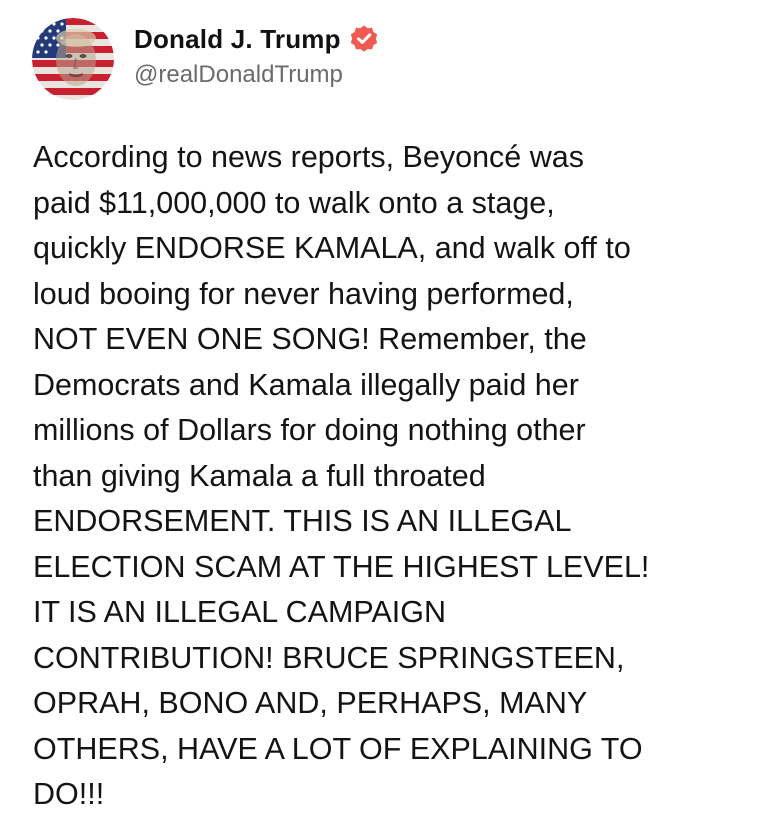 The image size is (772, 839). Describe the element at coordinates (237, 39) in the screenshot. I see `display-name: Donald J. Trump` at that location.